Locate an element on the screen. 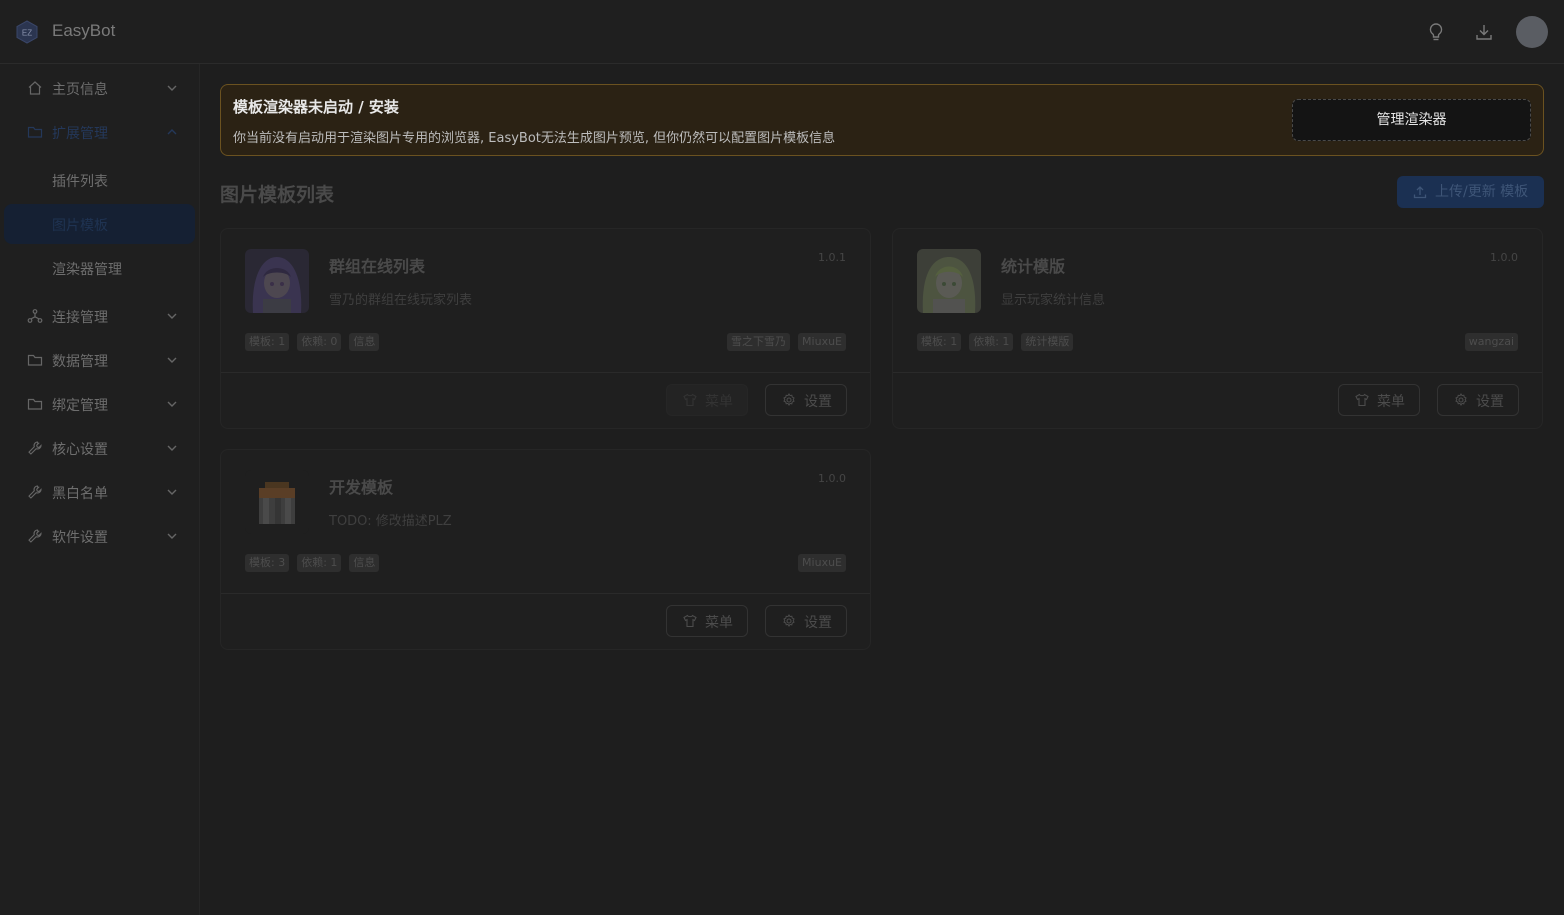 This screenshot has height=915, width=1564. tag: 统计模版 is located at coordinates (1047, 342).